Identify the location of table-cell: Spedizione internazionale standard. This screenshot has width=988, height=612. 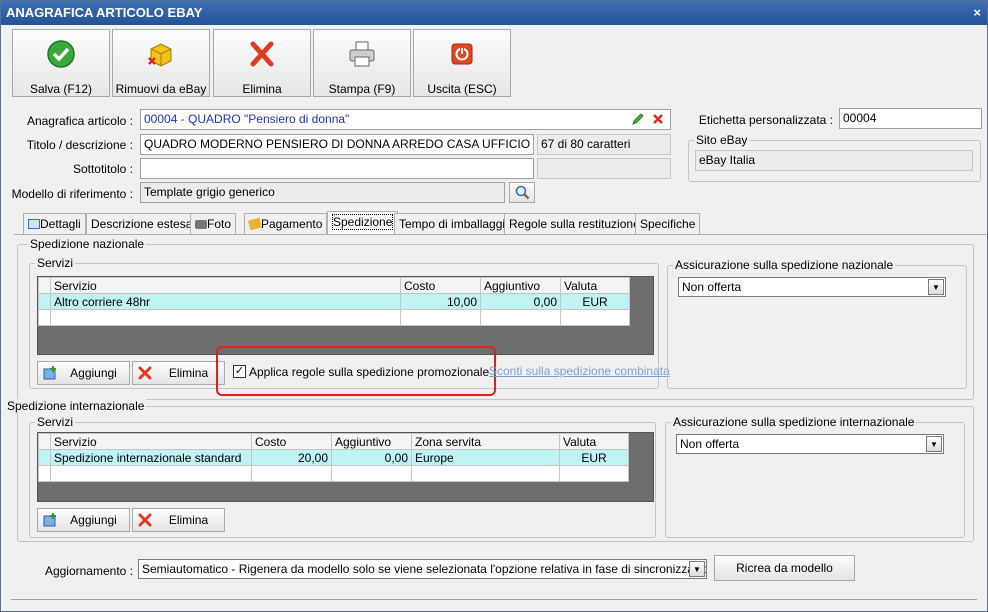
(151, 457).